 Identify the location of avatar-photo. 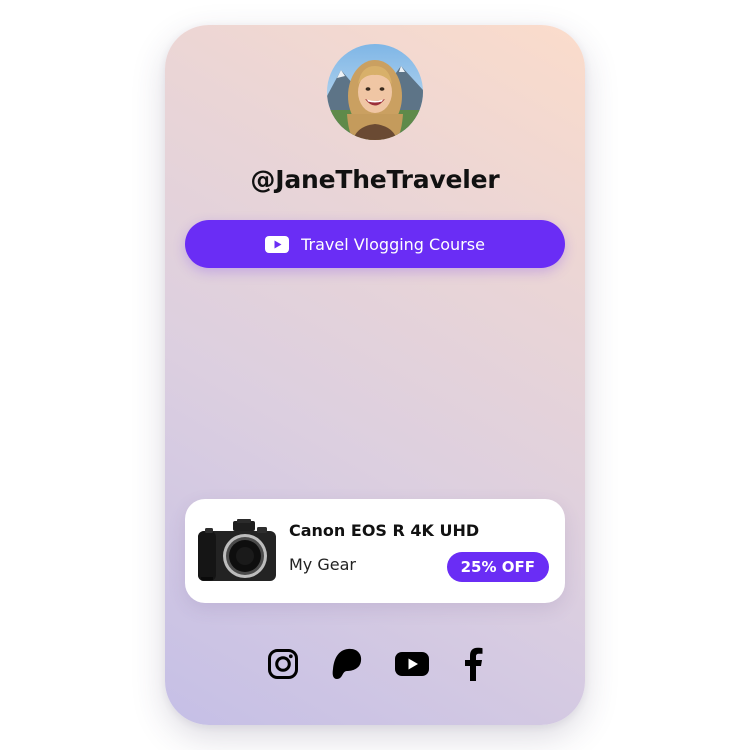
(375, 92).